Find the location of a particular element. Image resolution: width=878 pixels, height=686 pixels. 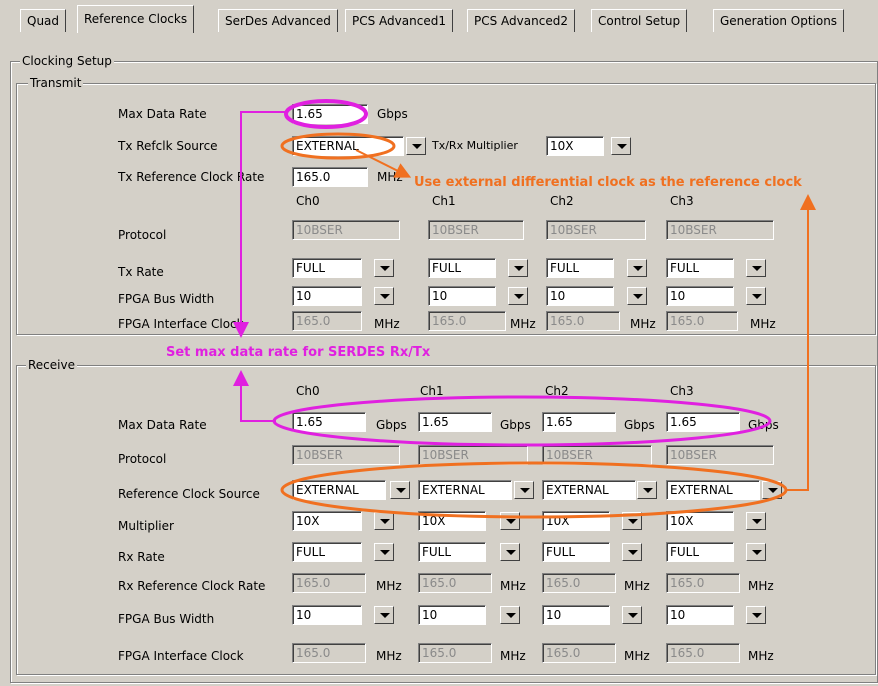

tx-rate-ch2-dropdown-icon is located at coordinates (637, 268).